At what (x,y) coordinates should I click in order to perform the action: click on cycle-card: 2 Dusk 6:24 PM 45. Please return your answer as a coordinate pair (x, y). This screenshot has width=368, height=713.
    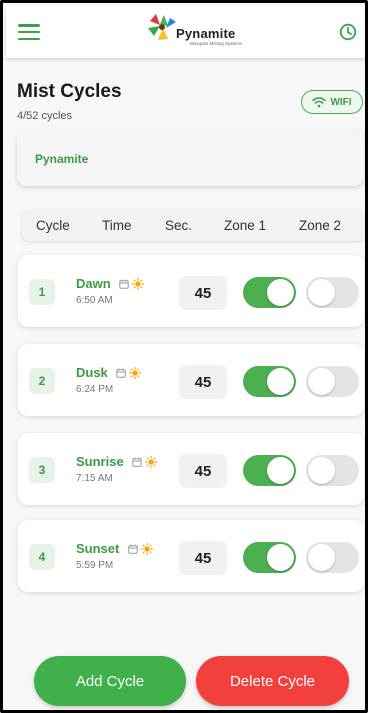
    Looking at the image, I should click on (191, 380).